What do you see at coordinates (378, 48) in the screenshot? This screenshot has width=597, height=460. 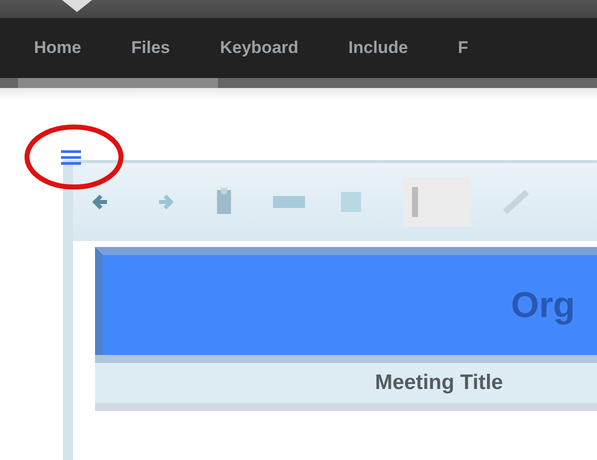 I see `nav-link: Include` at bounding box center [378, 48].